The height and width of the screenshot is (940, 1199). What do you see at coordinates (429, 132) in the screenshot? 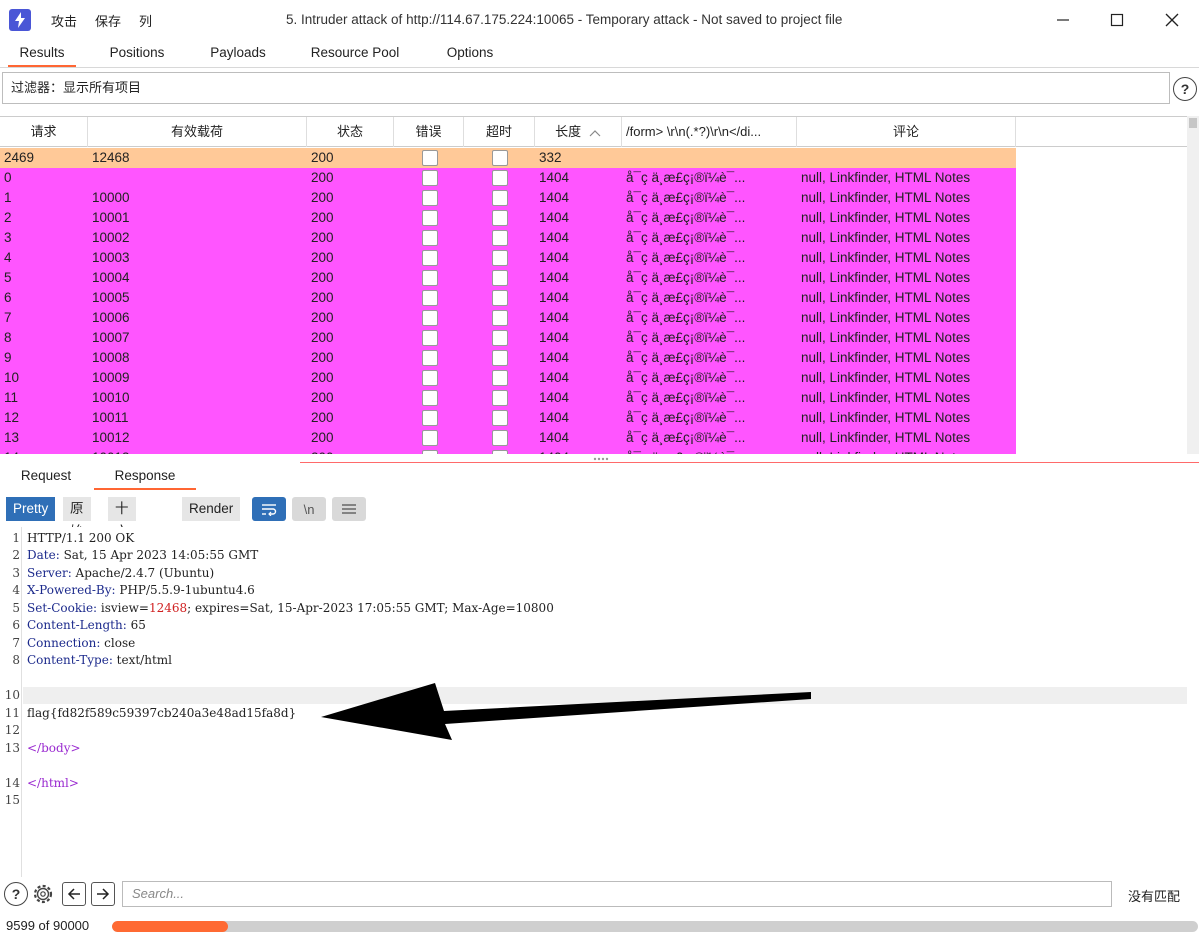
I see `col-error: 错误` at bounding box center [429, 132].